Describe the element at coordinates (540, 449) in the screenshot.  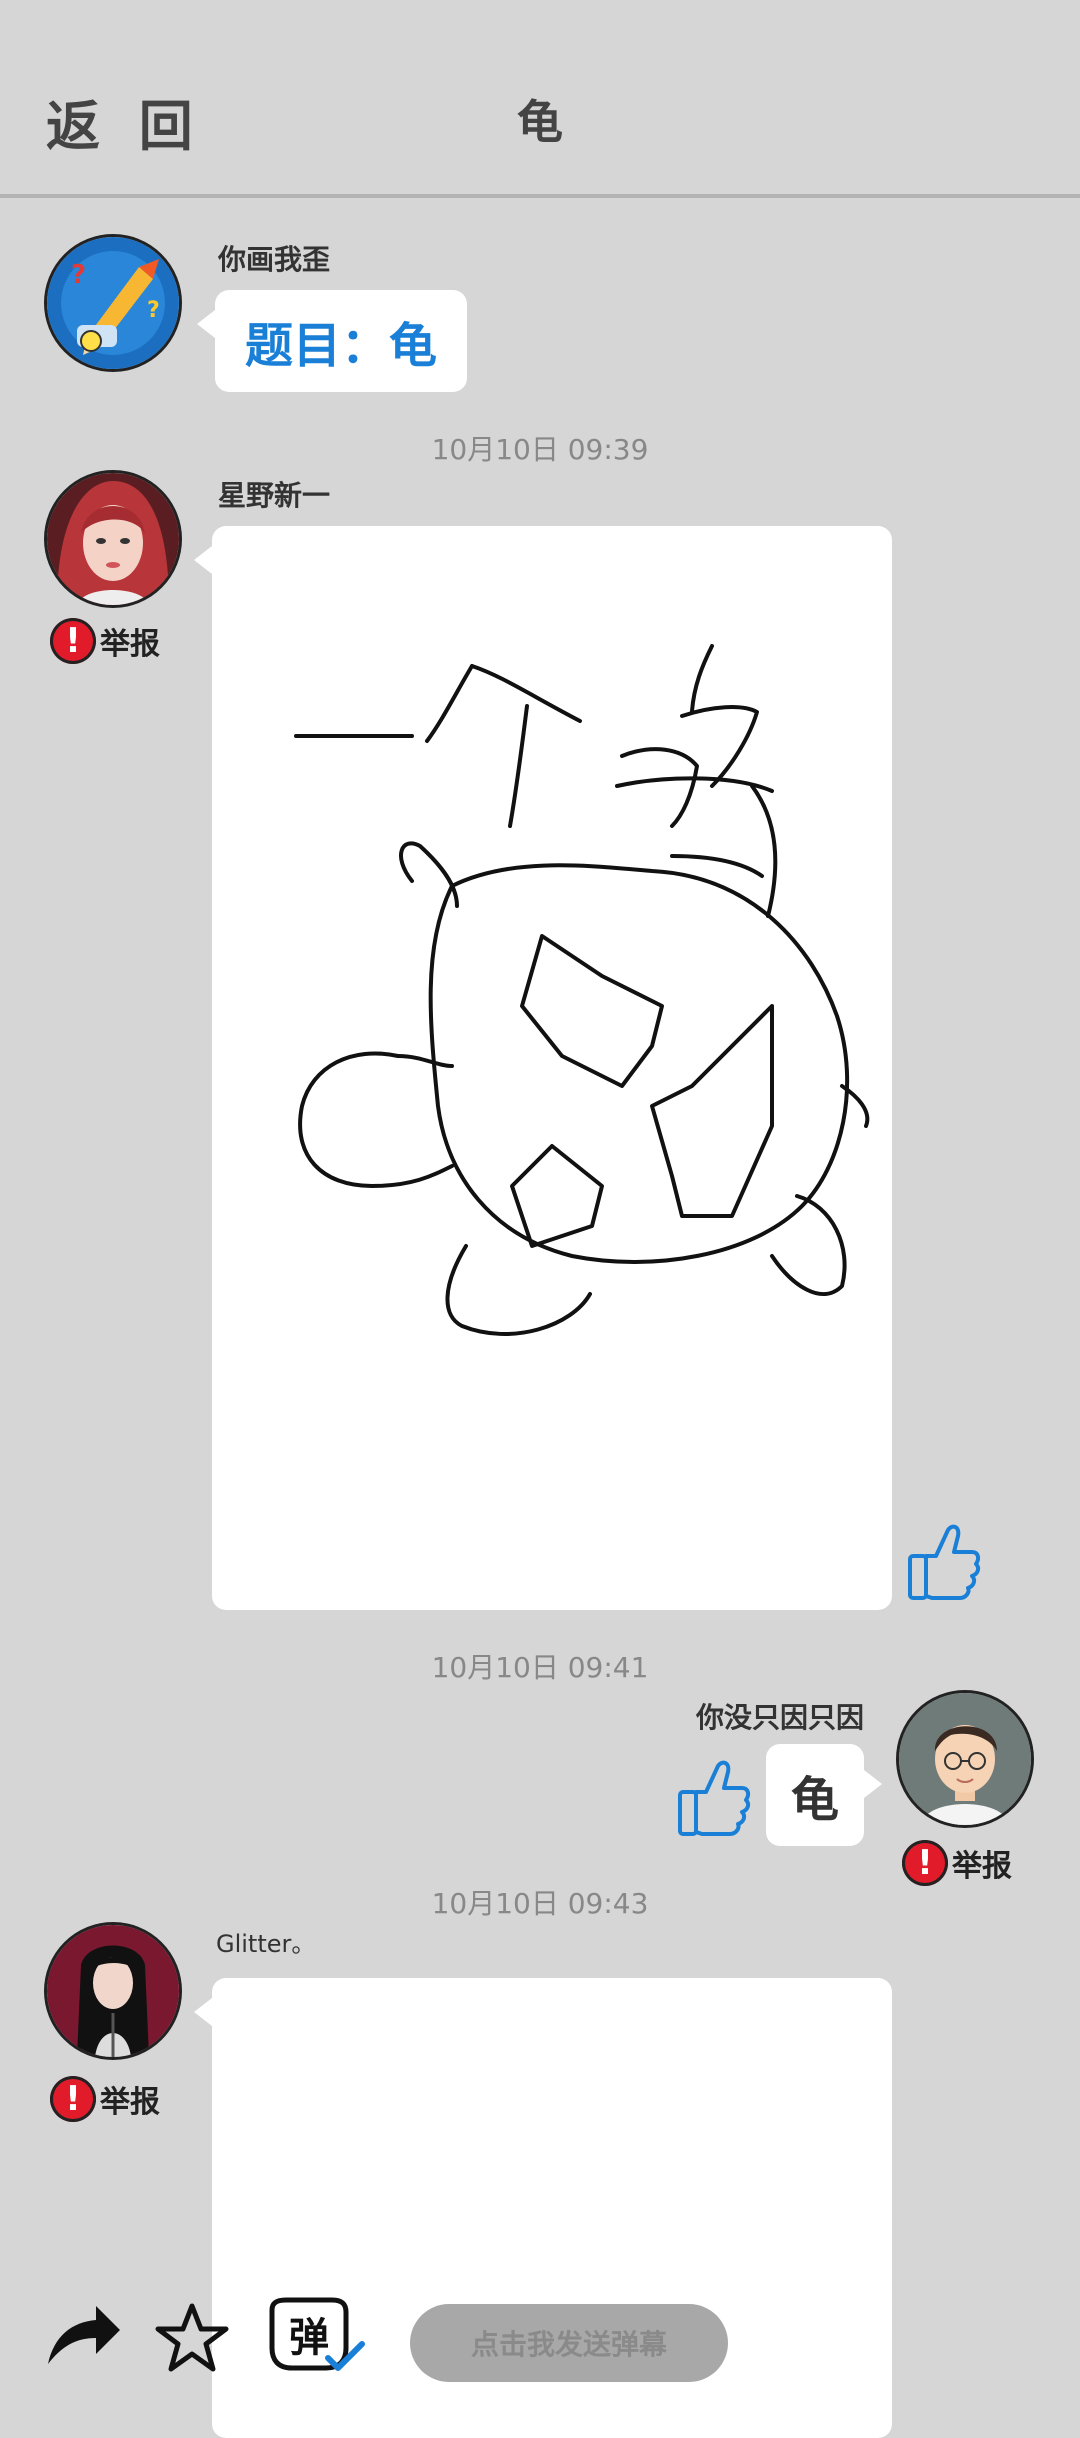
I see `timestamp: 10月10日 09:39` at that location.